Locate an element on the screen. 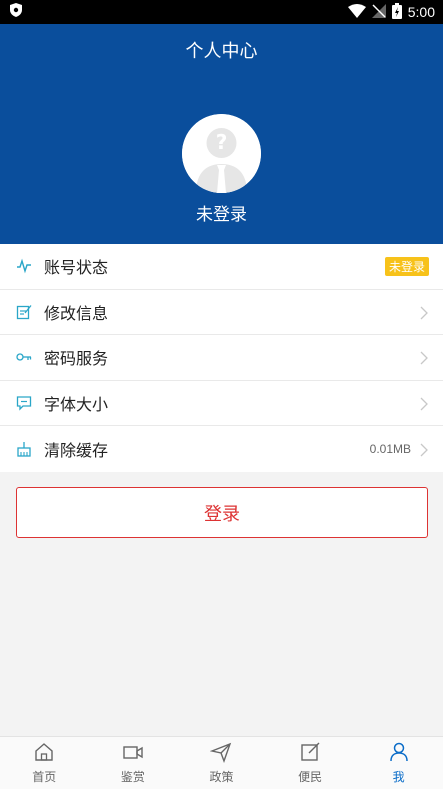 Image resolution: width=443 pixels, height=789 pixels. login-button: 登录 is located at coordinates (222, 512).